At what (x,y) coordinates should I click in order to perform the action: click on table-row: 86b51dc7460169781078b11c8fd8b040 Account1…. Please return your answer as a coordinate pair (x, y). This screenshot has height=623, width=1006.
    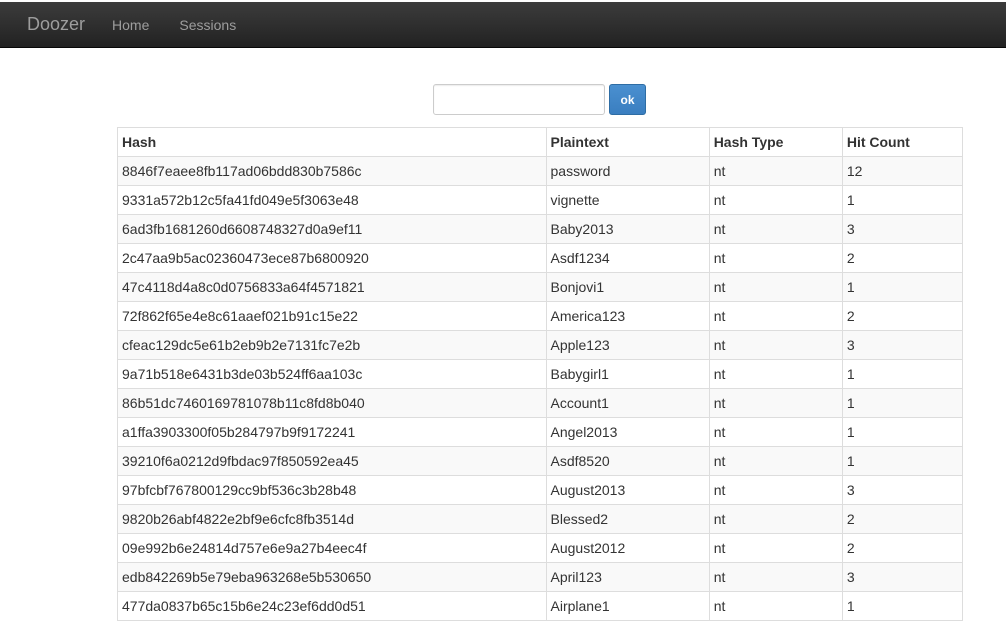
    Looking at the image, I should click on (540, 403).